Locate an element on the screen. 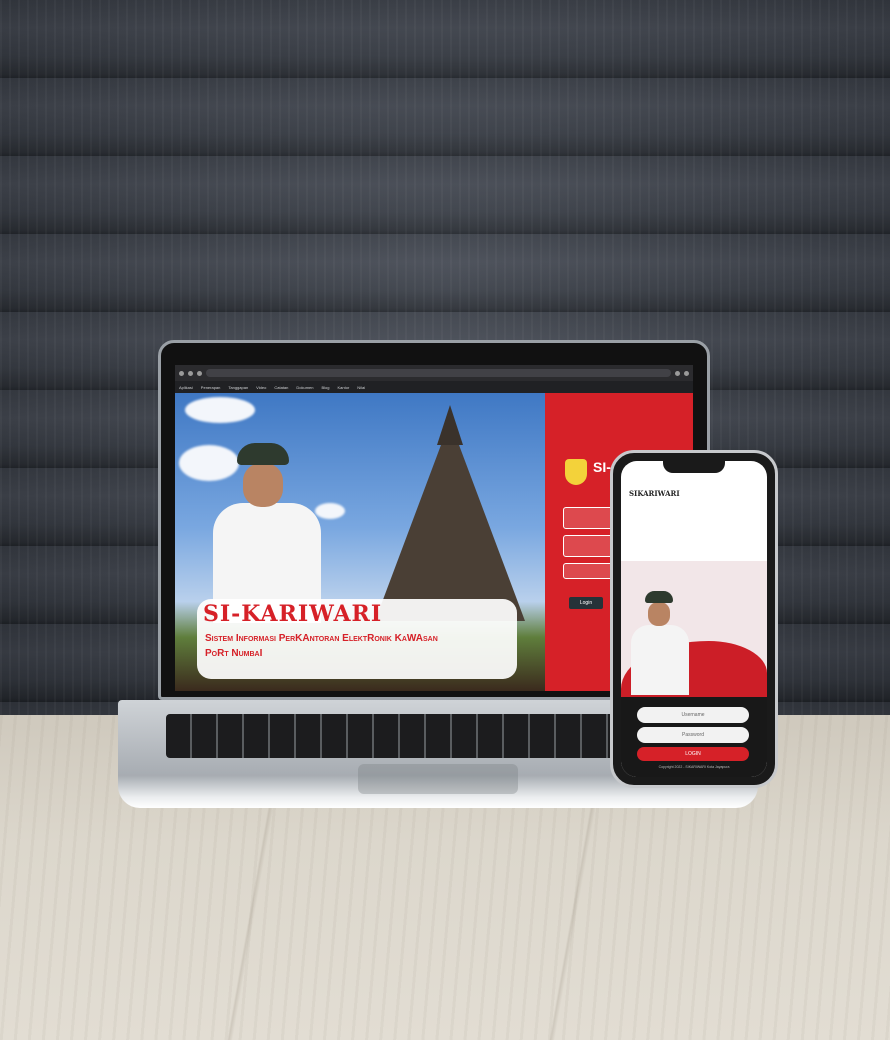 The image size is (890, 1040). bookmark-item: Dokumen is located at coordinates (304, 387).